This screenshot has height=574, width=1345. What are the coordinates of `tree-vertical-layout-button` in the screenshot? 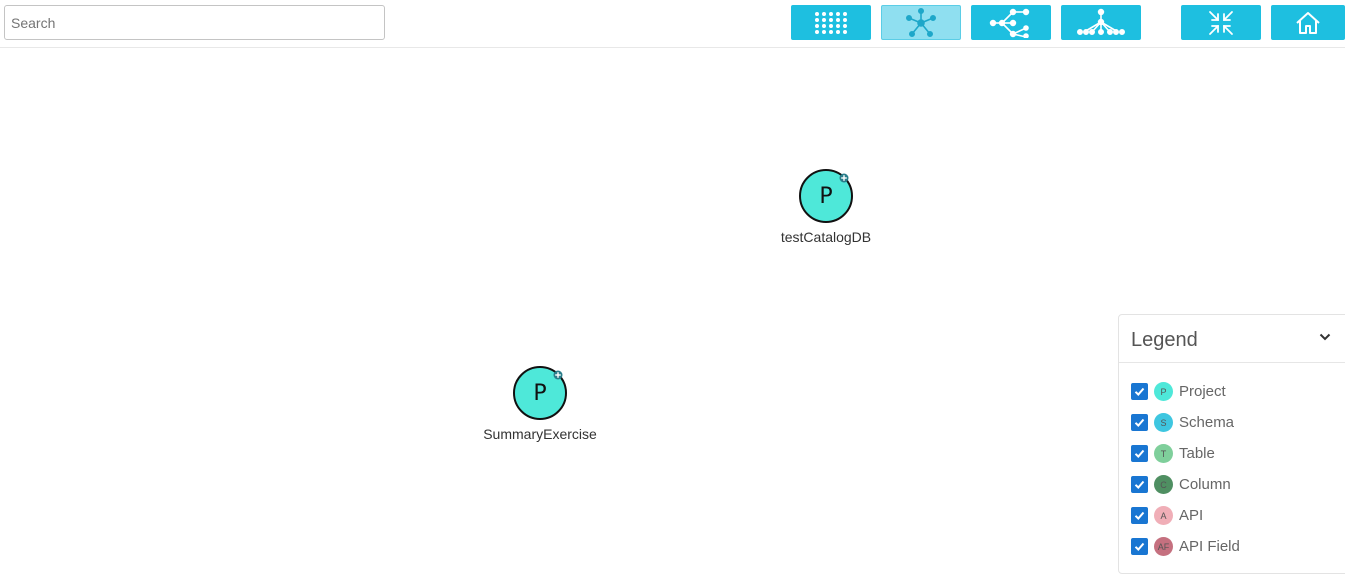 It's located at (1101, 22).